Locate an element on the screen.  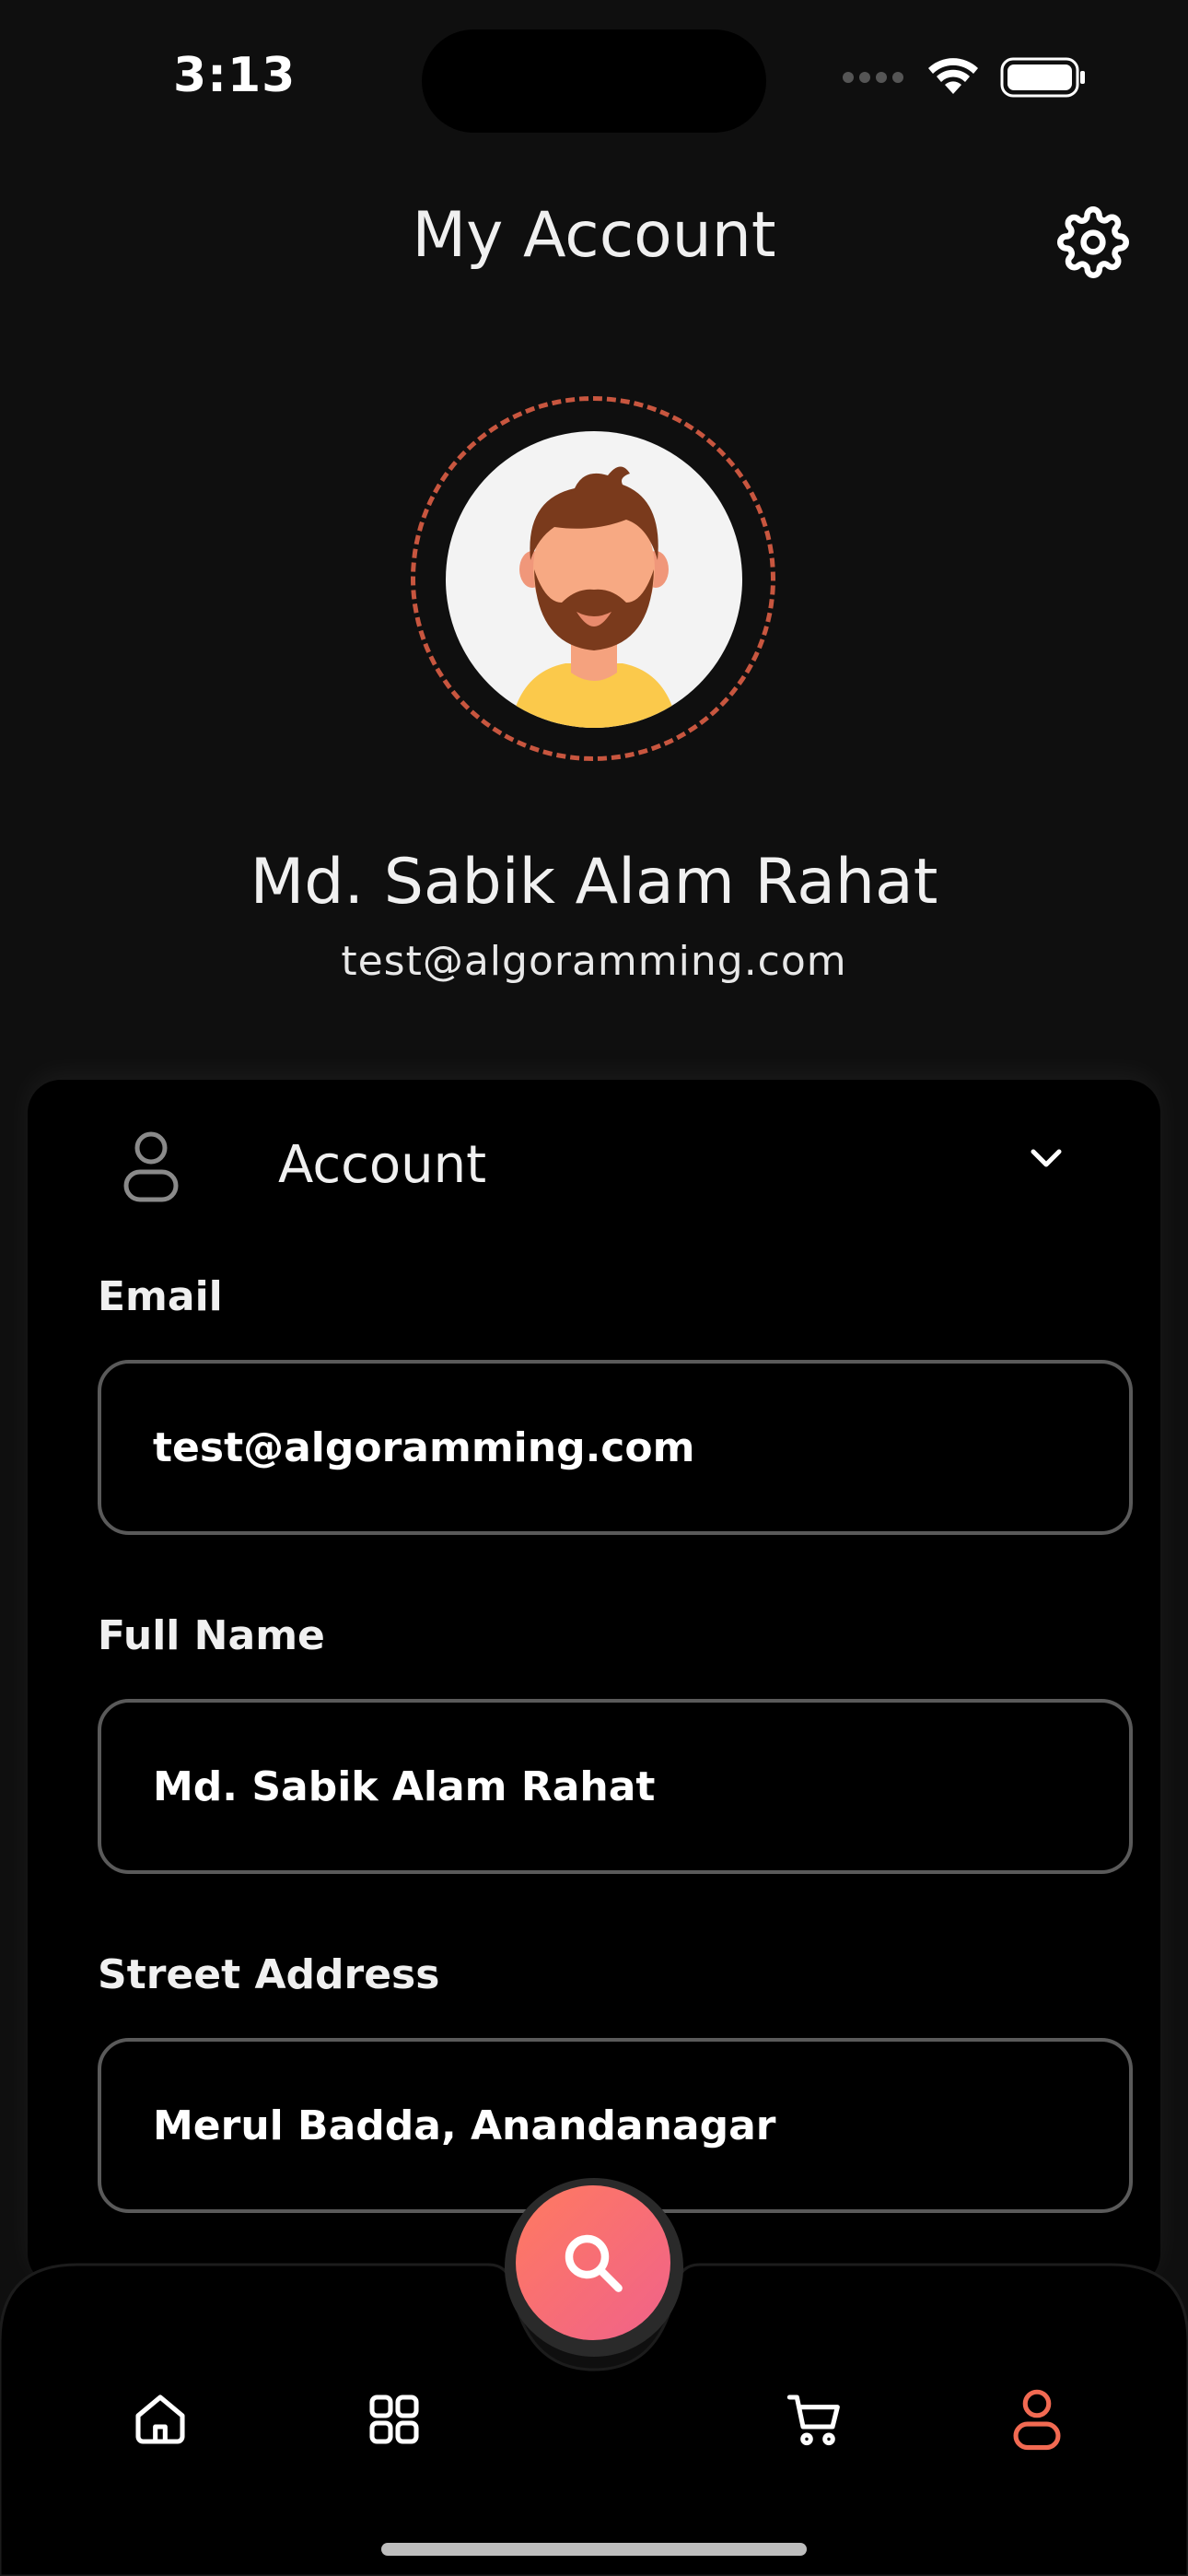
battery-icon is located at coordinates (1042, 77).